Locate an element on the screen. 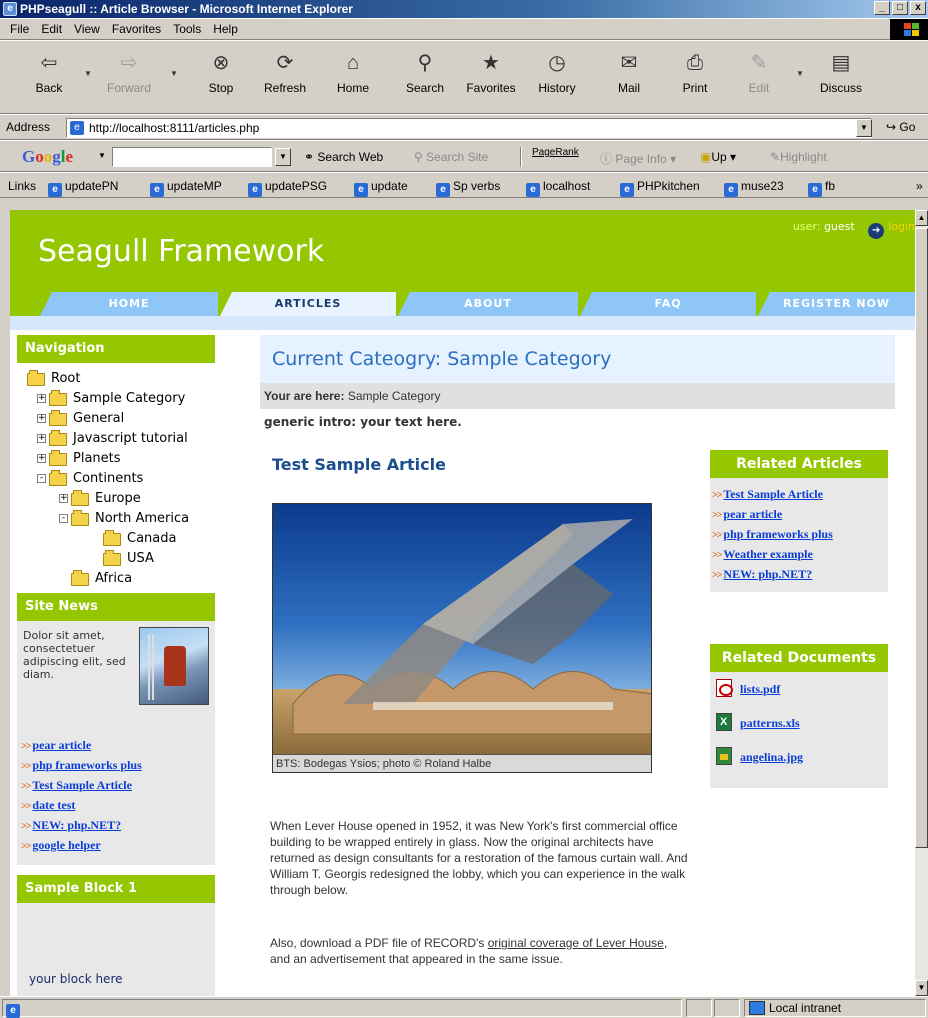 Image resolution: width=928 pixels, height=1018 pixels. back-dropdown-icon: ▼ is located at coordinates (88, 73).